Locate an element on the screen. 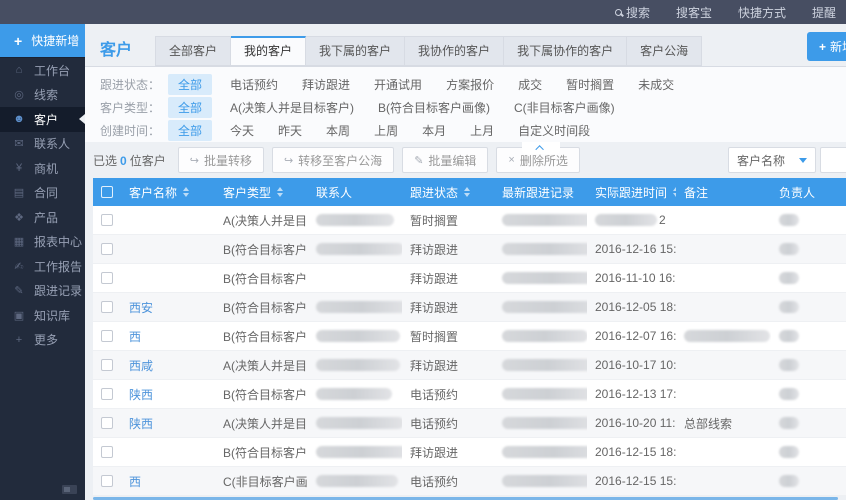 The width and height of the screenshot is (846, 500). batch-transfer-button: ↪ 批量转移 is located at coordinates (220, 160).